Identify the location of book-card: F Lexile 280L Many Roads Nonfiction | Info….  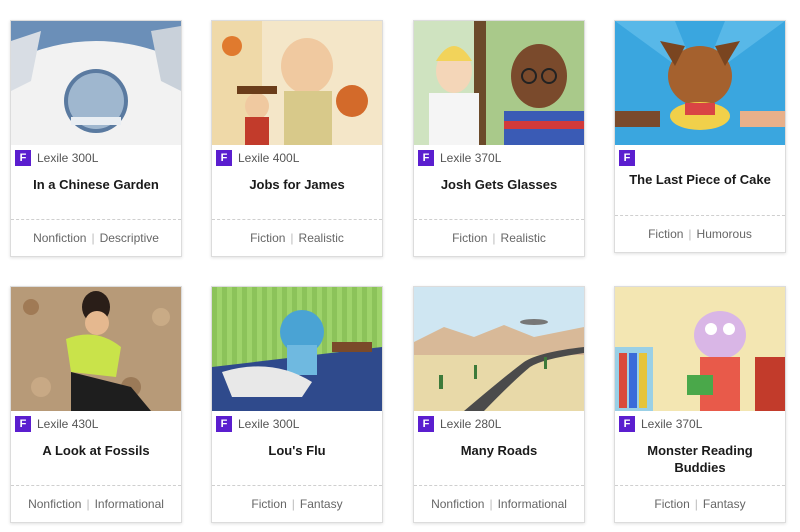
(499, 404).